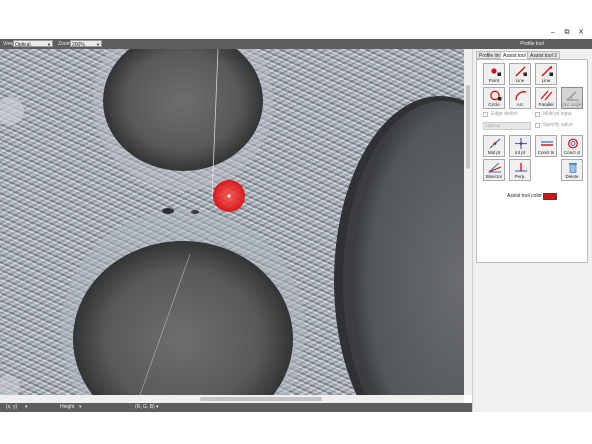 This screenshot has height=444, width=592. Describe the element at coordinates (64, 44) in the screenshot. I see `zoom-label: Zoom` at that location.